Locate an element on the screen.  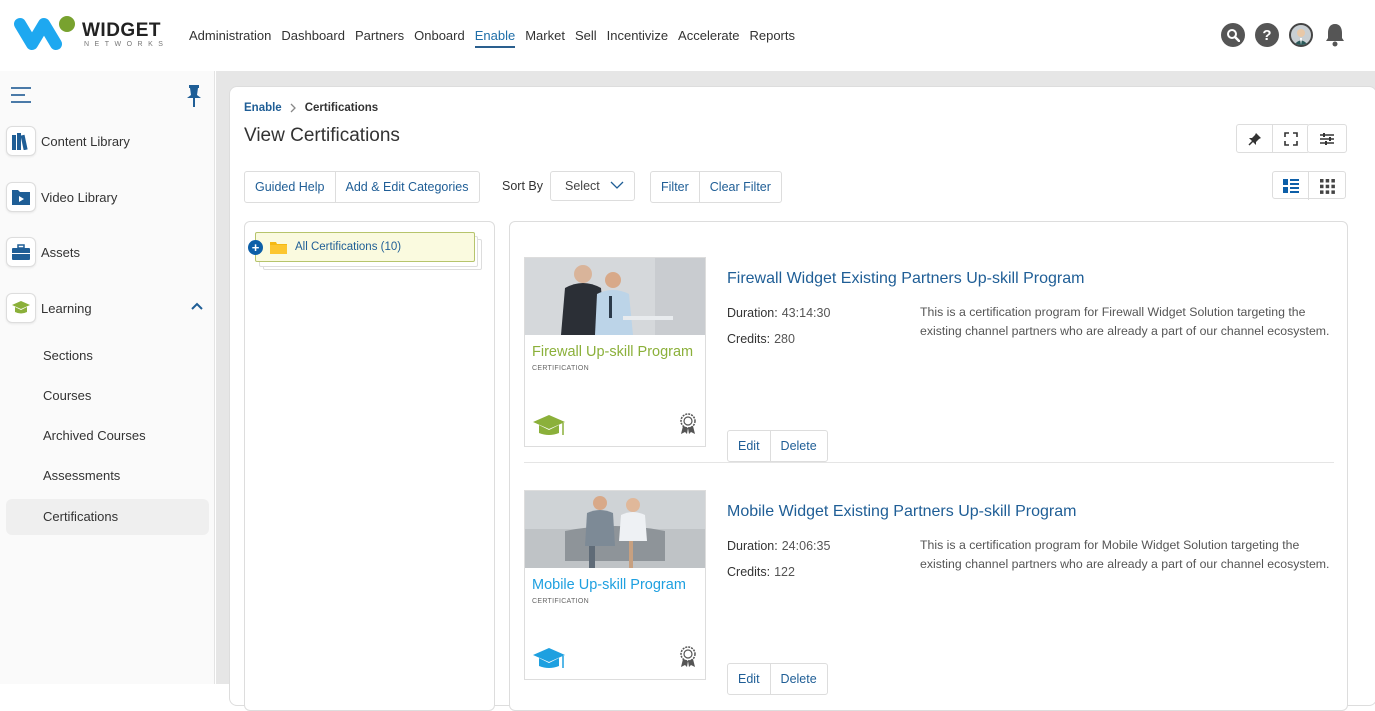
sidebar-subitem-courses: Courses is located at coordinates (107, 396).